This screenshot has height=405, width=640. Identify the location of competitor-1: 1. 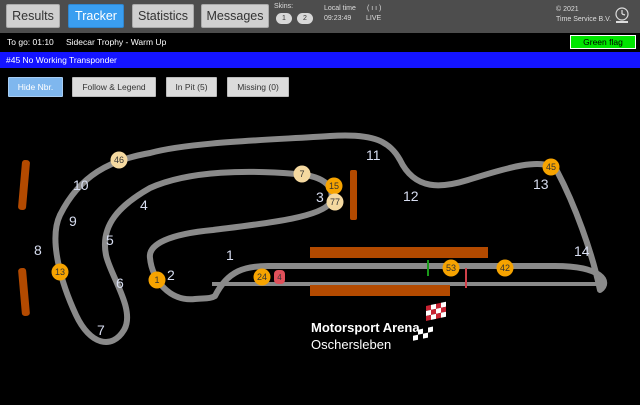
(157, 280).